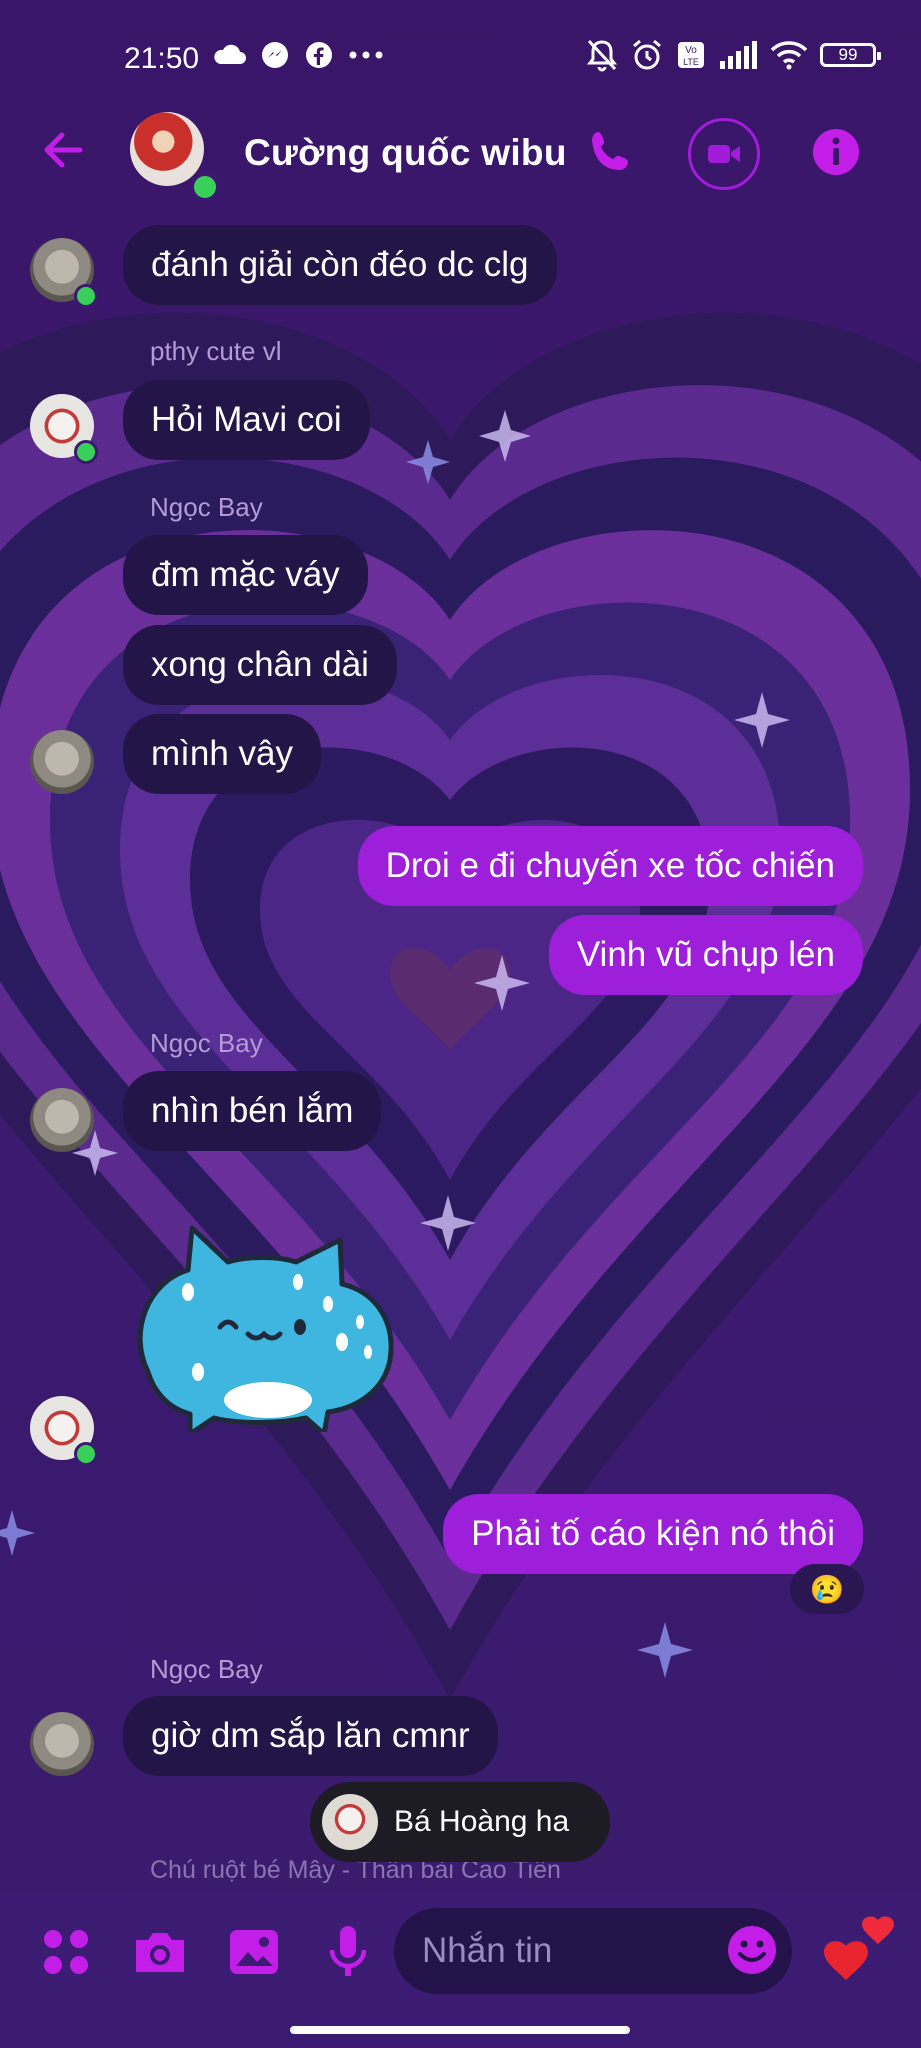  I want to click on typing-indicator: Bá Hoàng ha, so click(460, 1822).